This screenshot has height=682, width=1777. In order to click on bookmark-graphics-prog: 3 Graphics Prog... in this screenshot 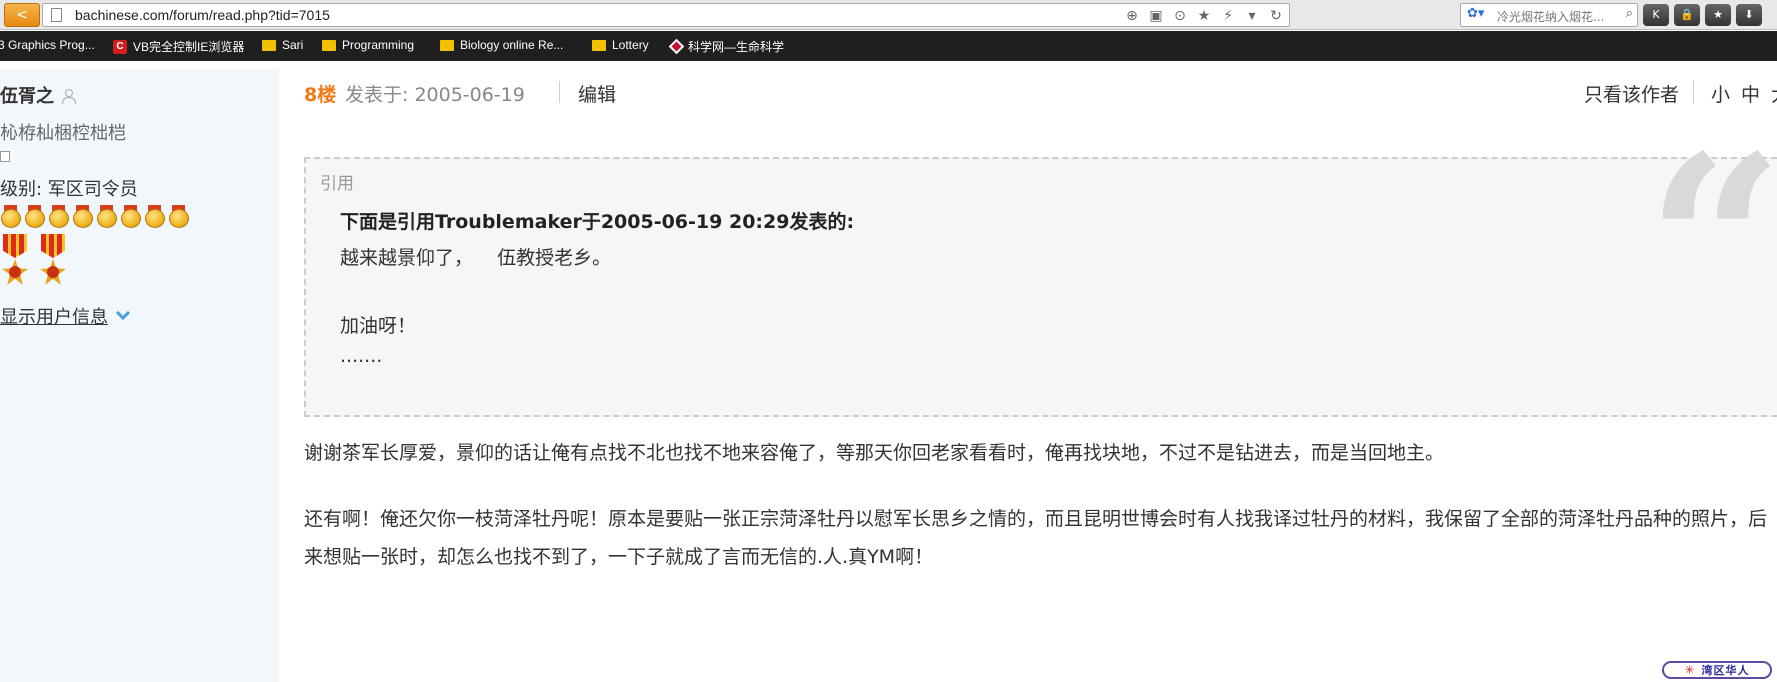, I will do `click(47, 45)`.